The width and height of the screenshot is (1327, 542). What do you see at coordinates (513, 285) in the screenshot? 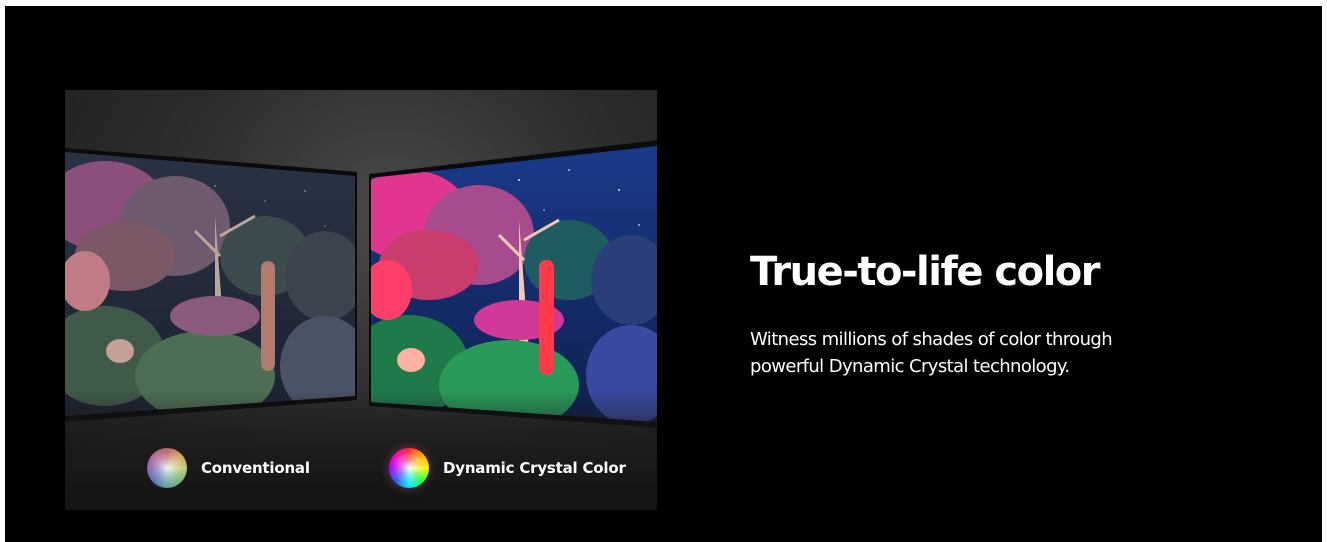
I see `dynamic-crystal-tv-screen` at bounding box center [513, 285].